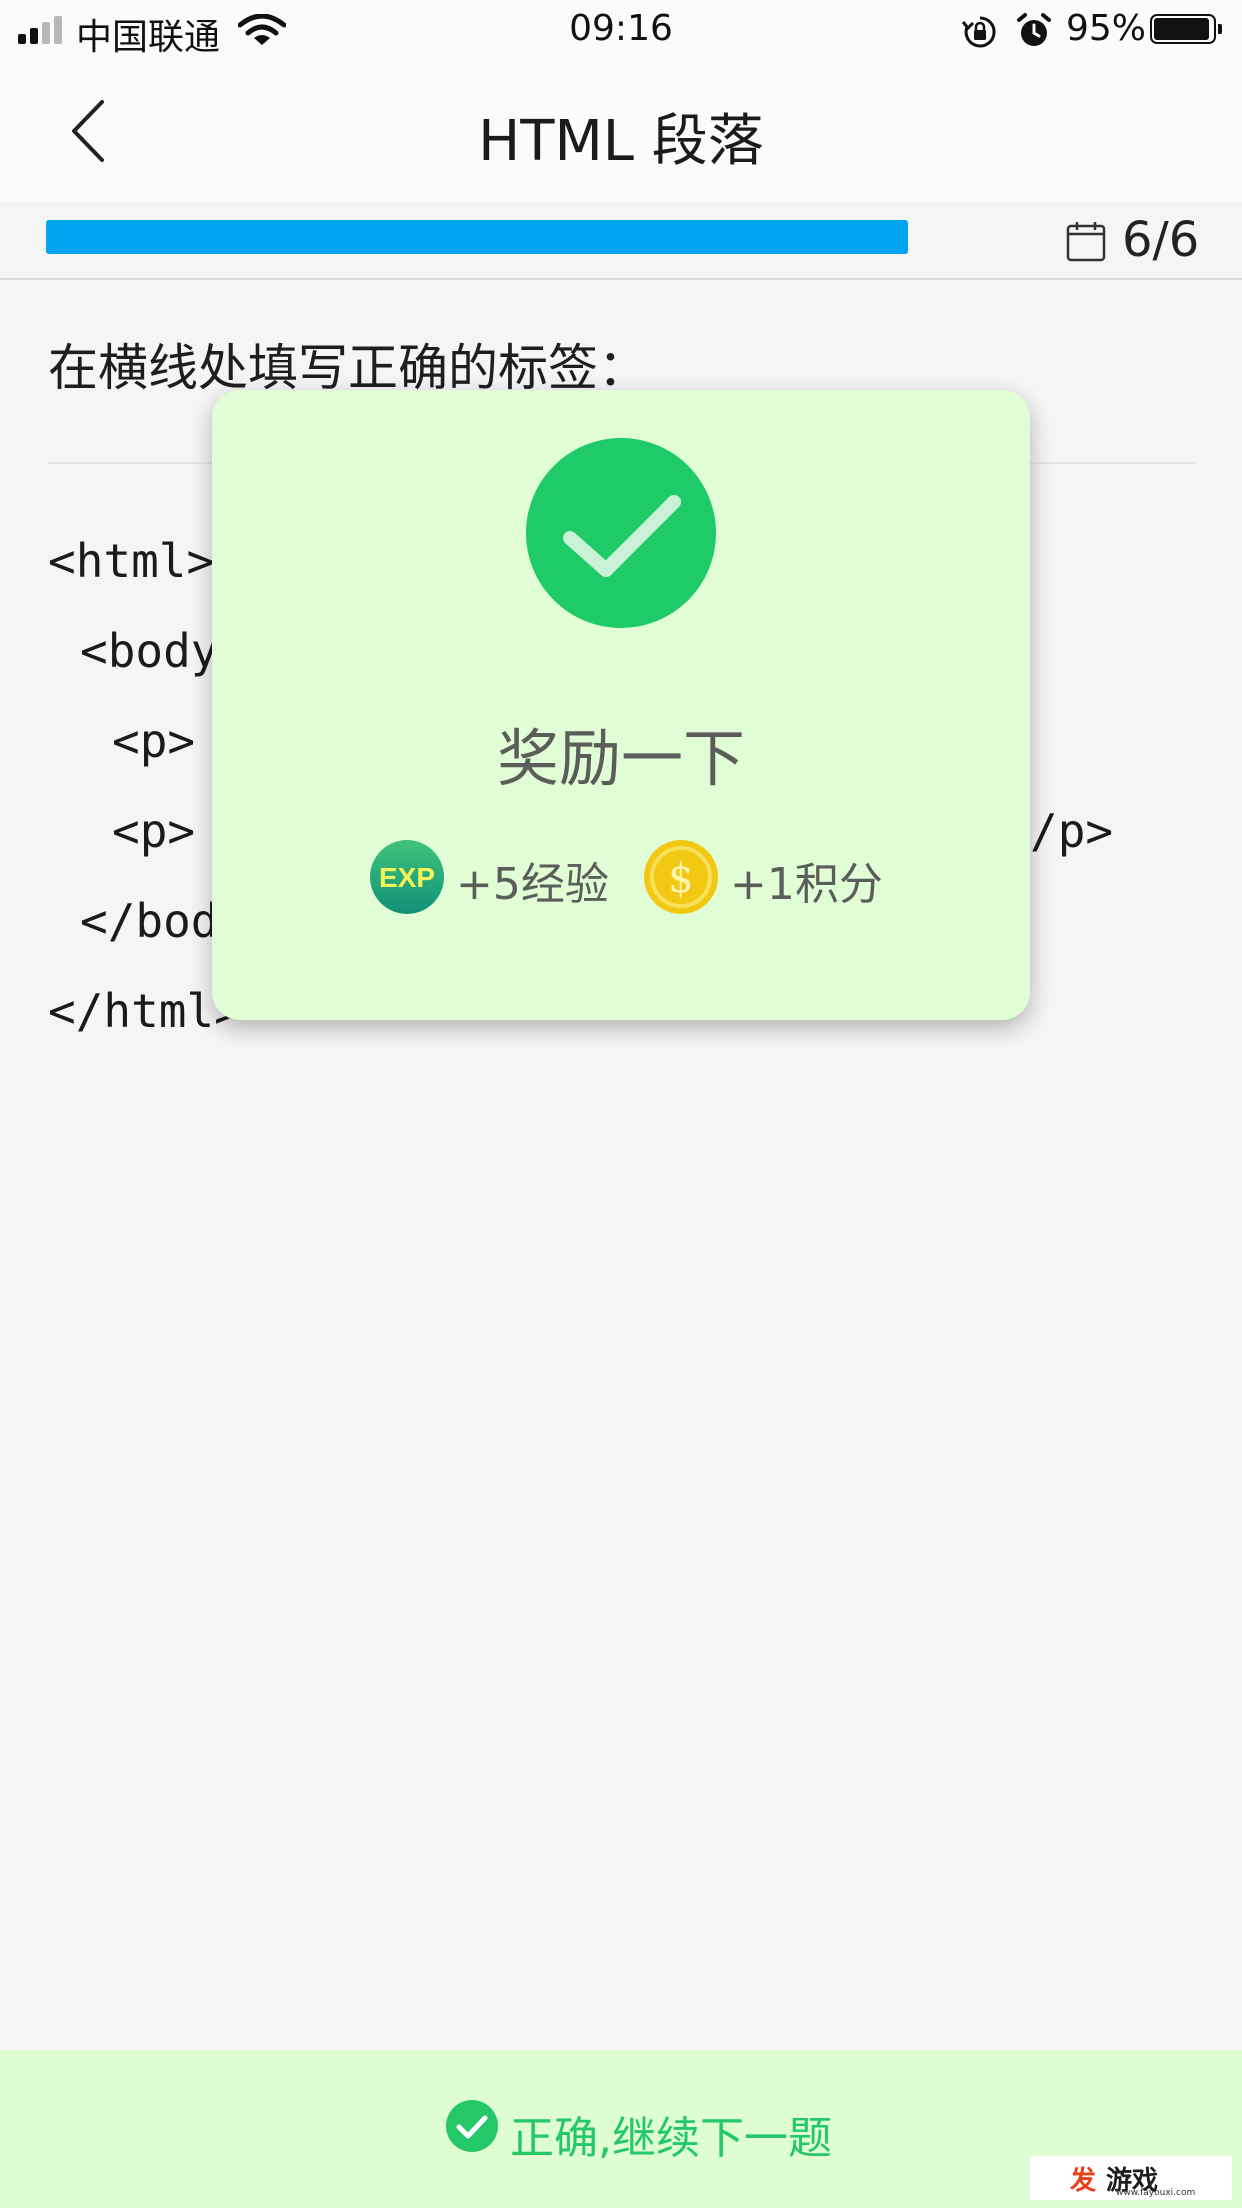 The image size is (1242, 2208). I want to click on battery-percent: 95%, so click(1106, 28).